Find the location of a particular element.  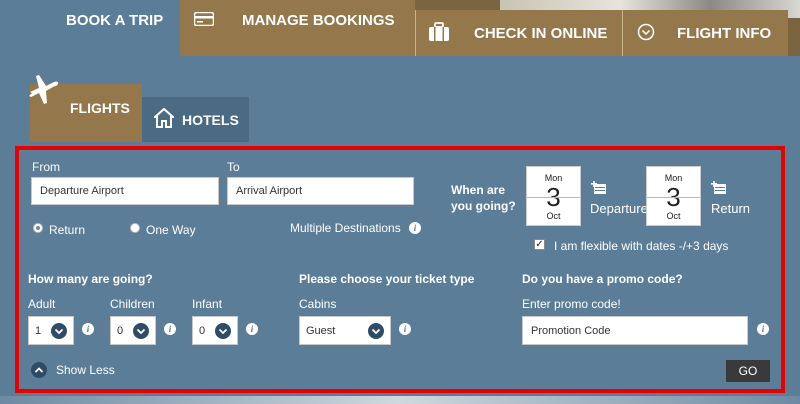

ticket-type-heading: Please choose your ticket type is located at coordinates (387, 279).